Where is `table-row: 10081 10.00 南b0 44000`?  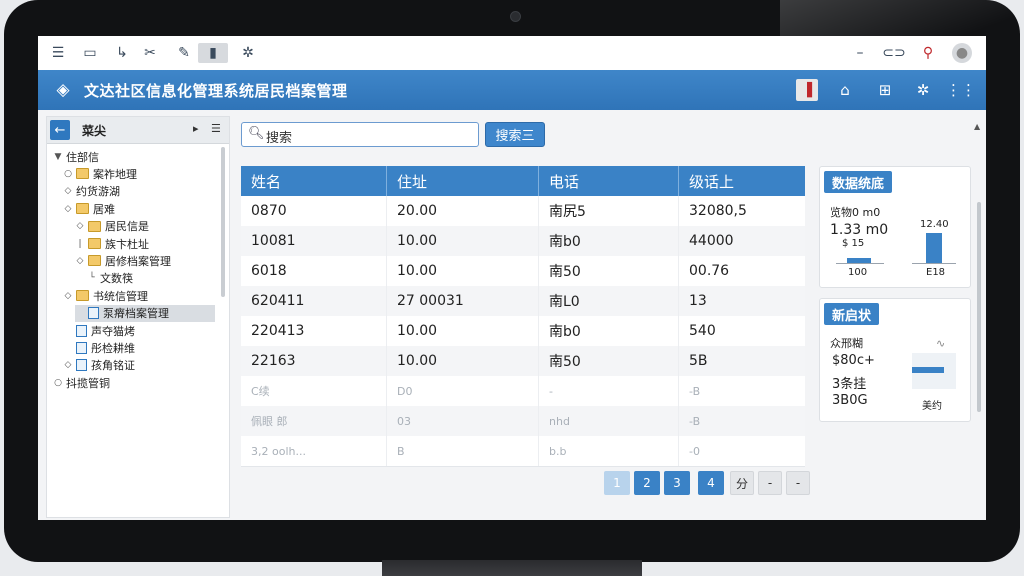
table-row: 10081 10.00 南b0 44000 is located at coordinates (523, 241).